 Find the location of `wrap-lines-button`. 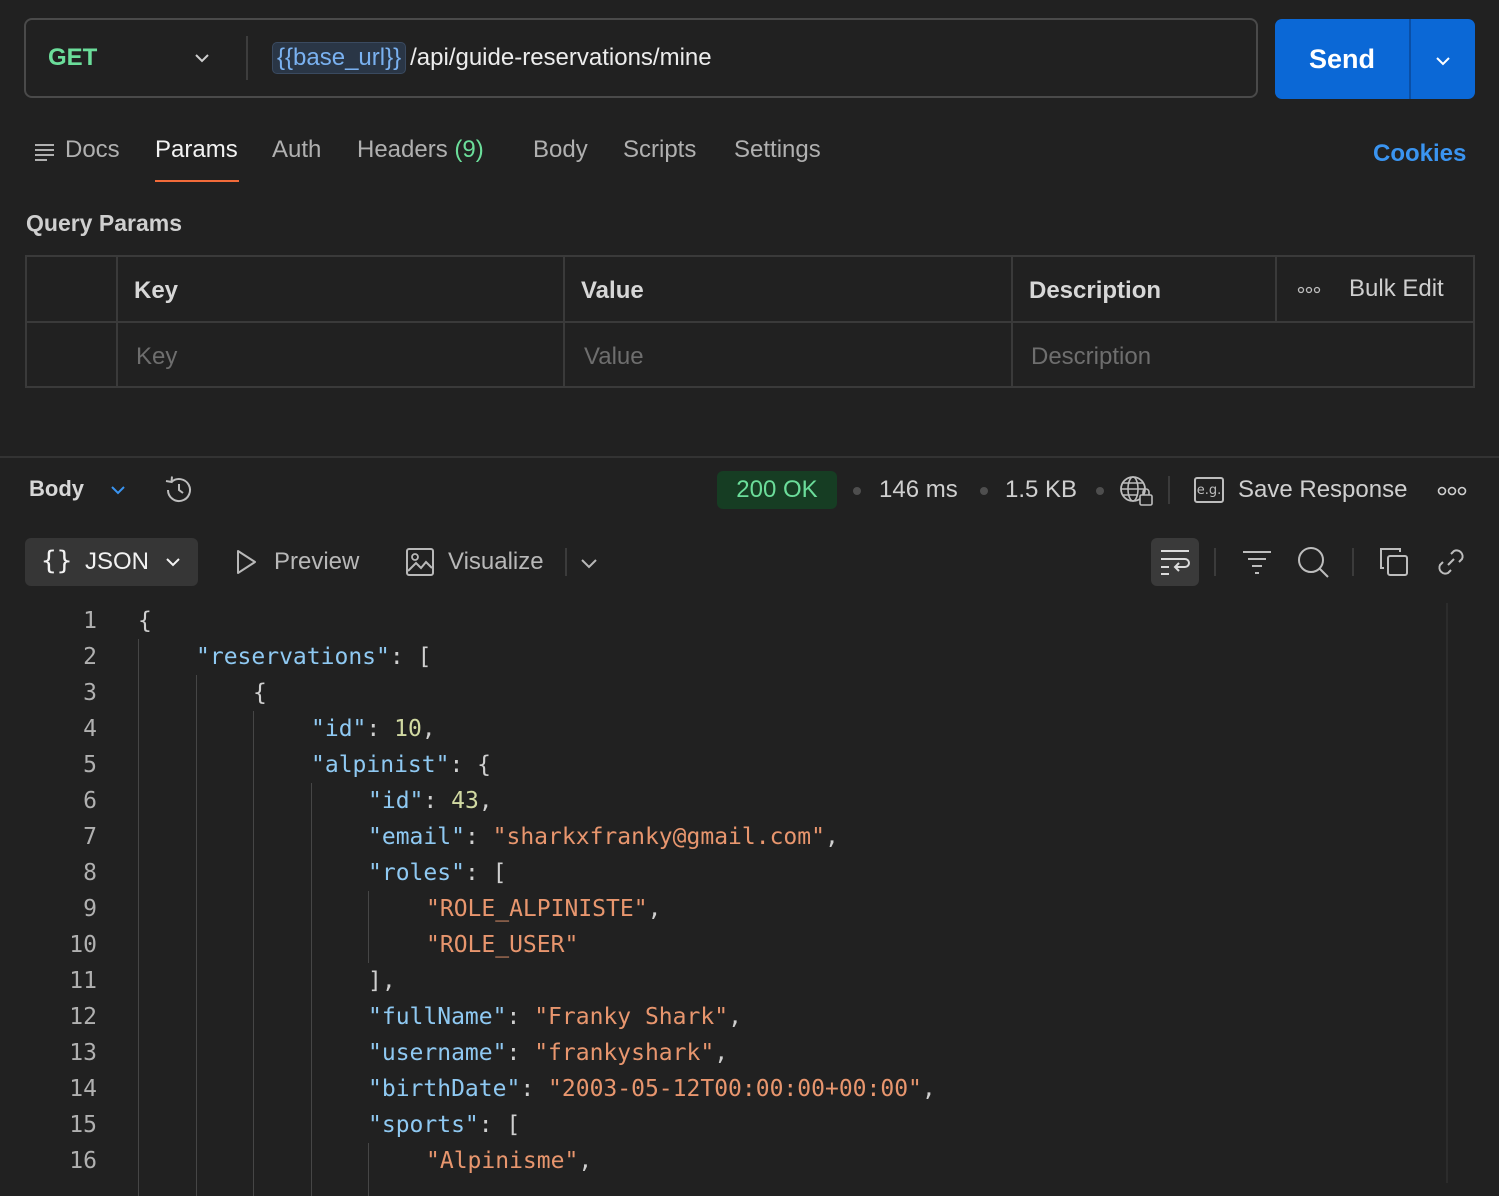

wrap-lines-button is located at coordinates (1175, 562).